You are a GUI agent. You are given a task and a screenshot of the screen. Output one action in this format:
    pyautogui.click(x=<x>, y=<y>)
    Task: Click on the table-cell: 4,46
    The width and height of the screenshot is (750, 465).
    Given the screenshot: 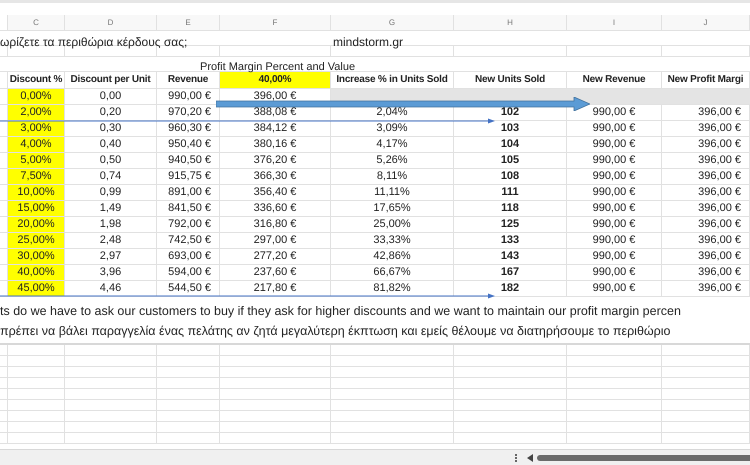 What is the action you would take?
    pyautogui.click(x=111, y=289)
    